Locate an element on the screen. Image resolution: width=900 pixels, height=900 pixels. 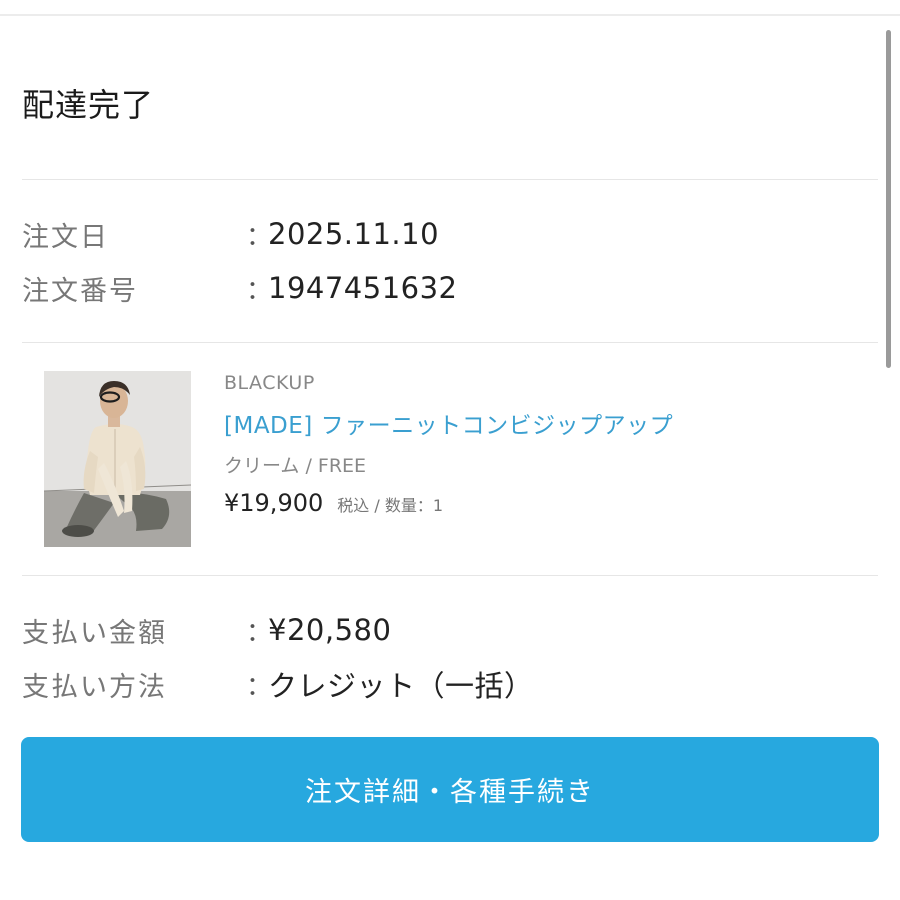
order-date-value: 2025.11.10 is located at coordinates (354, 234).